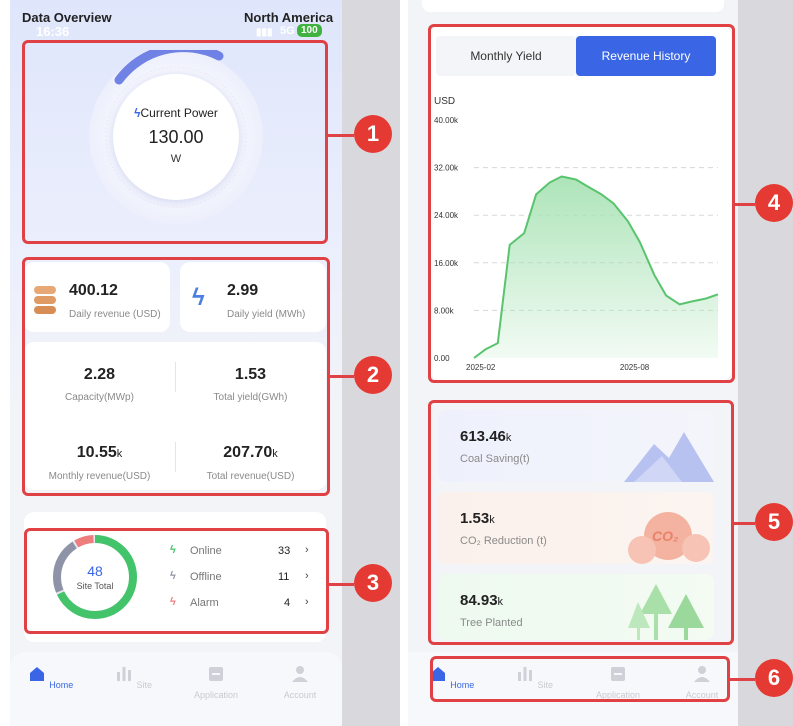 The image size is (793, 726). I want to click on application-icon, so click(216, 674).